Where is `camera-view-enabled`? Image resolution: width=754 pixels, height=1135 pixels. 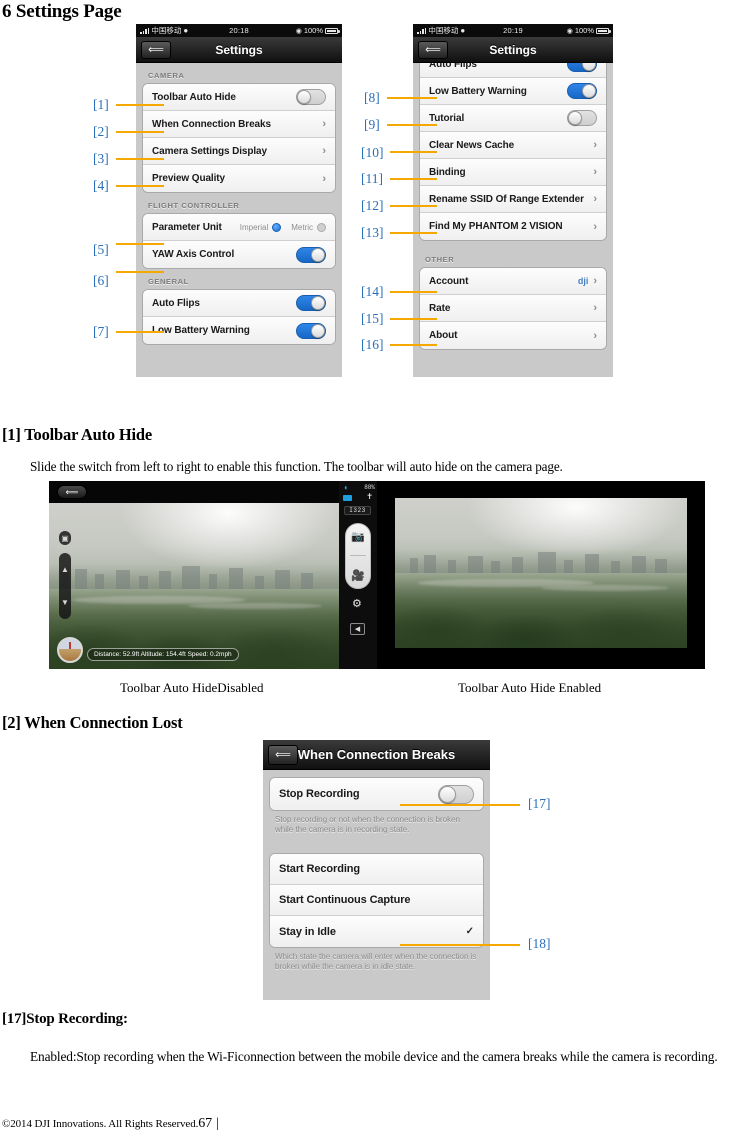 camera-view-enabled is located at coordinates (541, 575).